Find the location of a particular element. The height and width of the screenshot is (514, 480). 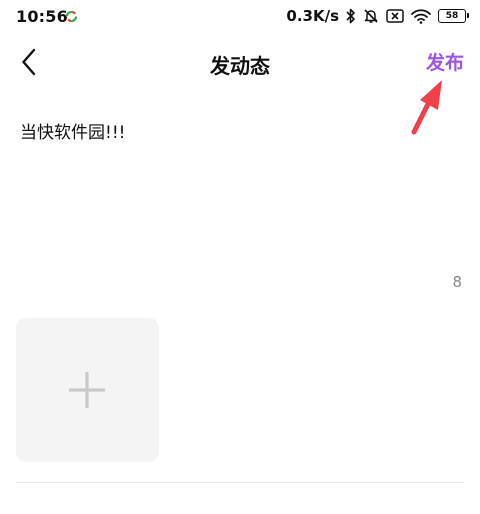

status-icons: 0.3K/s 58 is located at coordinates (377, 16).